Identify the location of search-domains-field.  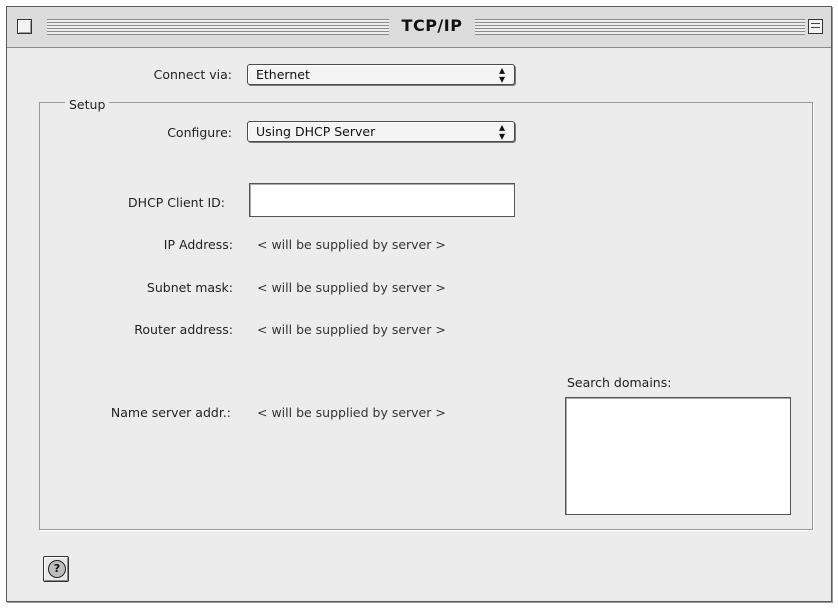
(678, 456).